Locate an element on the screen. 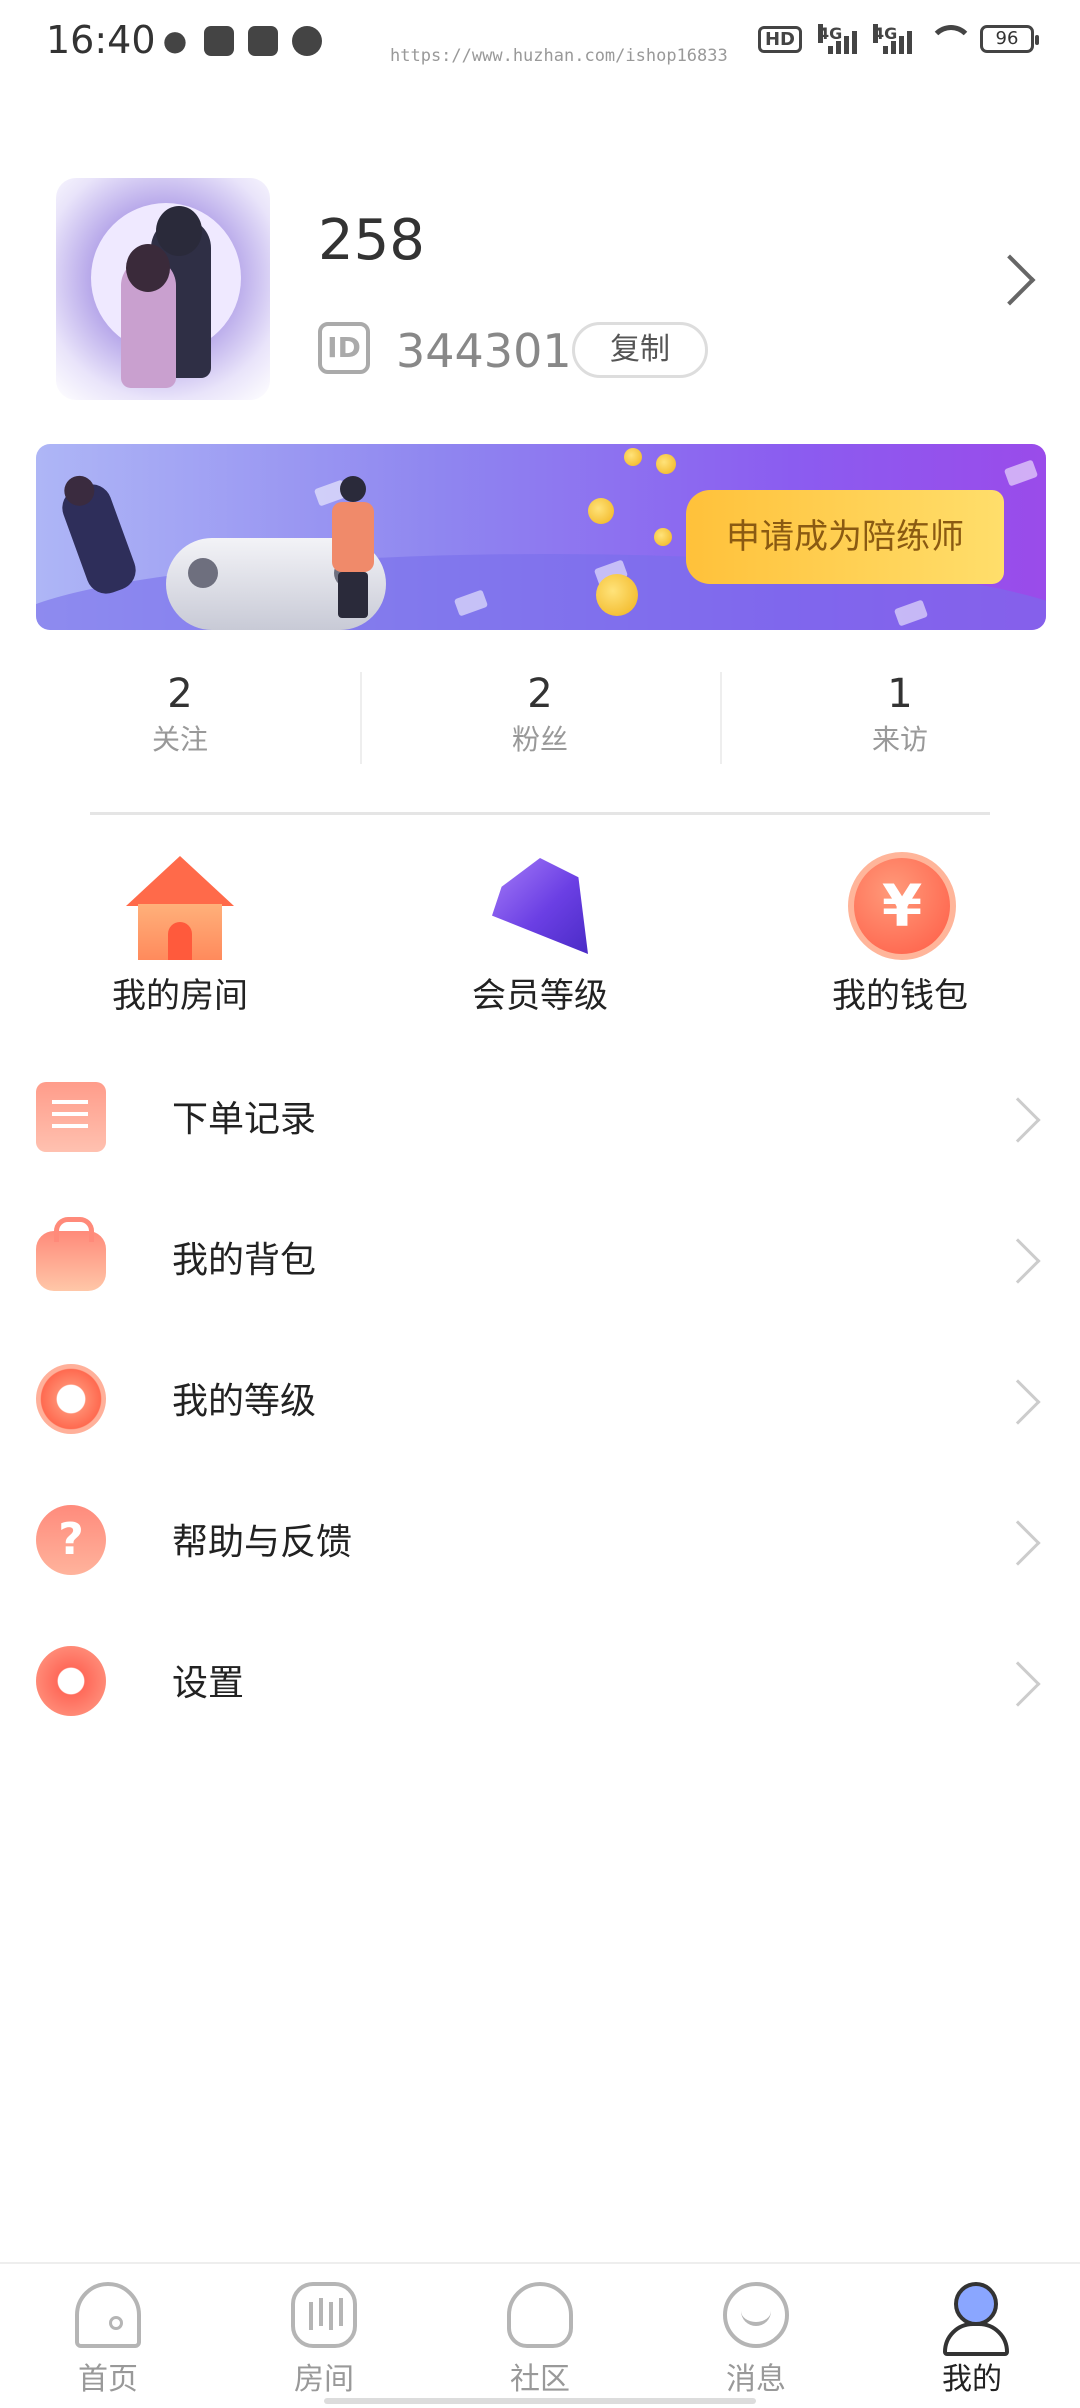 The height and width of the screenshot is (2408, 1080). watermark: https://www.huzhan.com/ishop16833 is located at coordinates (559, 56).